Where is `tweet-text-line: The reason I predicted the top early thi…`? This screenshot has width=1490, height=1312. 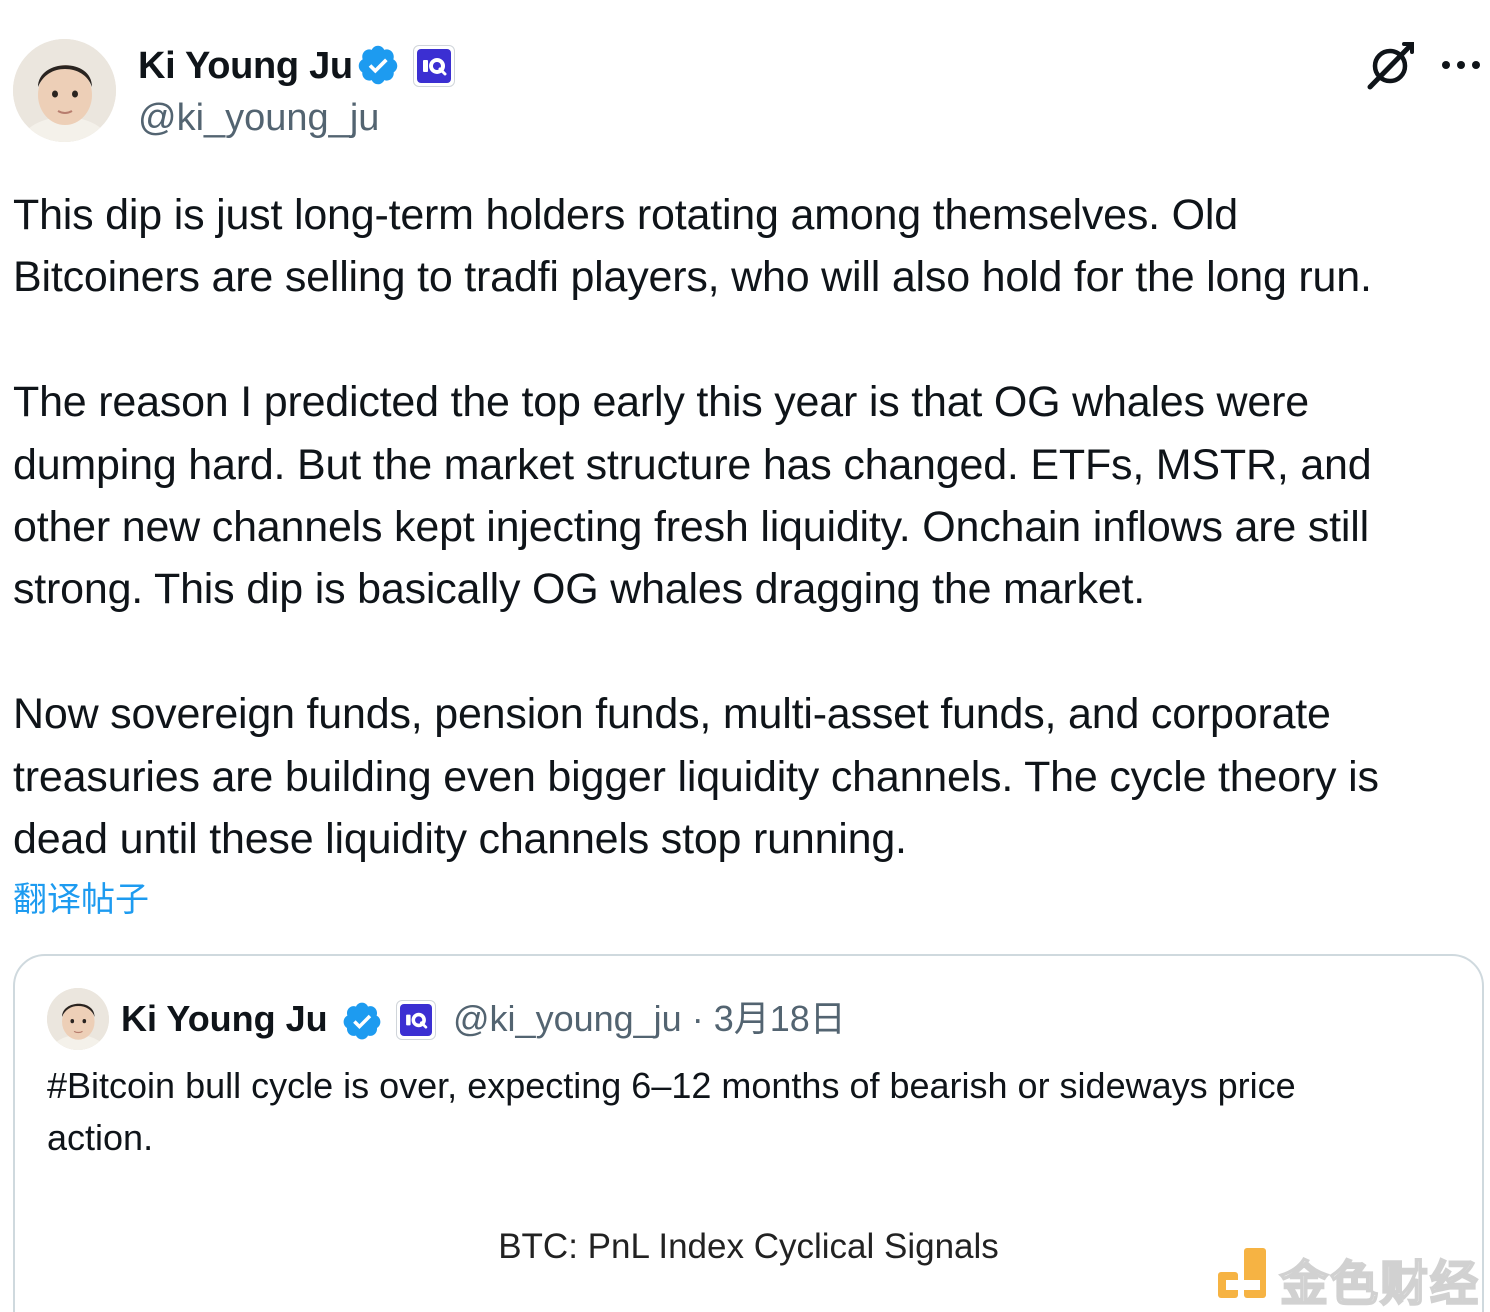
tweet-text-line: The reason I predicted the top early thi… is located at coordinates (661, 402).